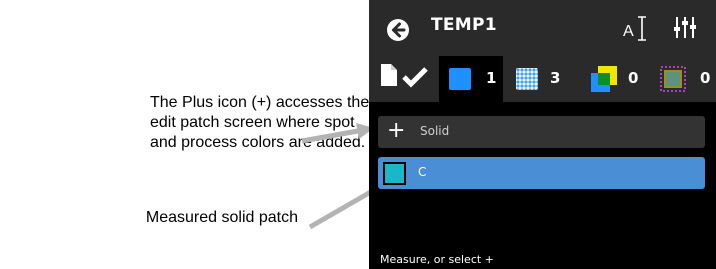  I want to click on solid-count: 1, so click(491, 78).